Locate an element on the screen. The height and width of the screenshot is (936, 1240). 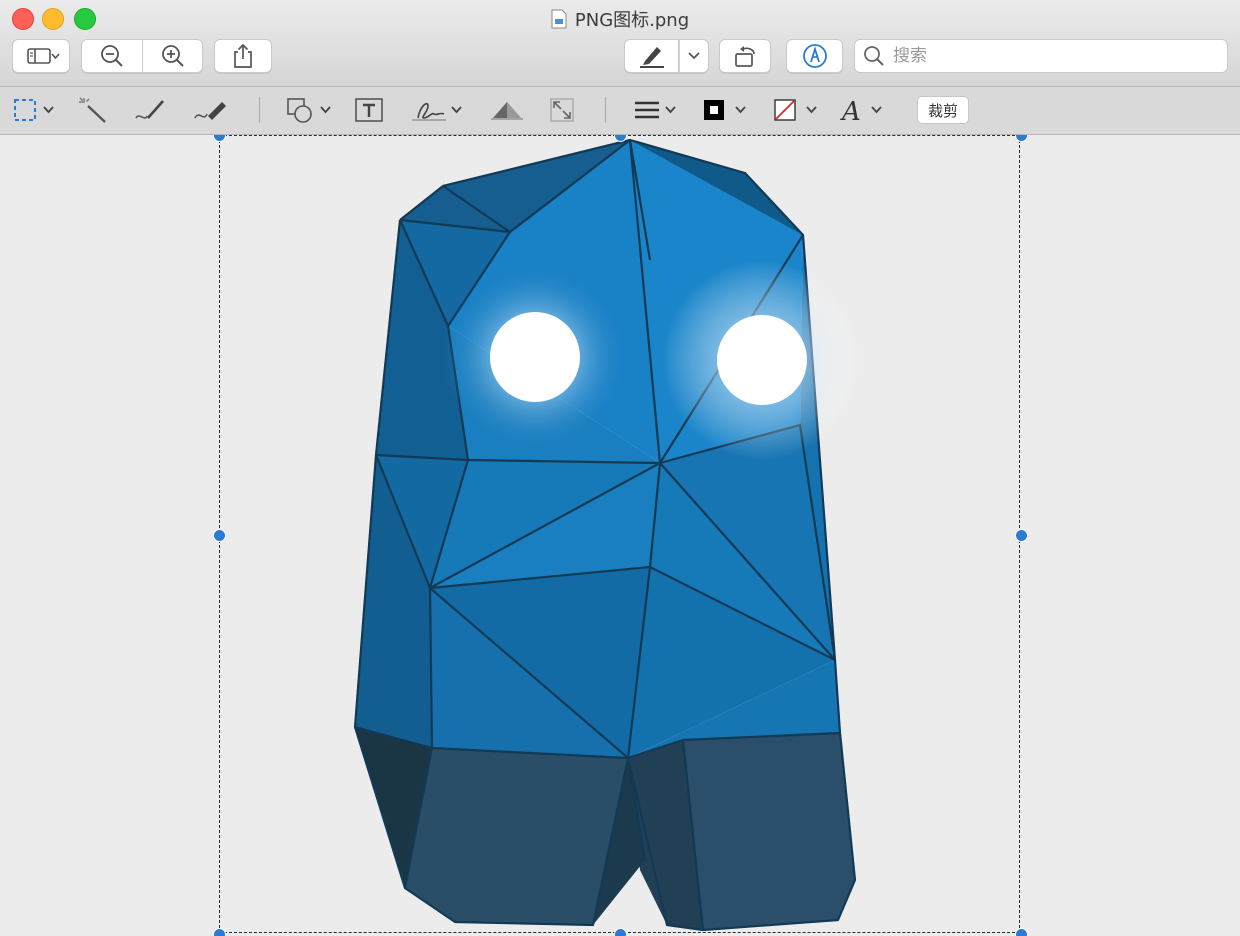
png-file-icon is located at coordinates (559, 19).